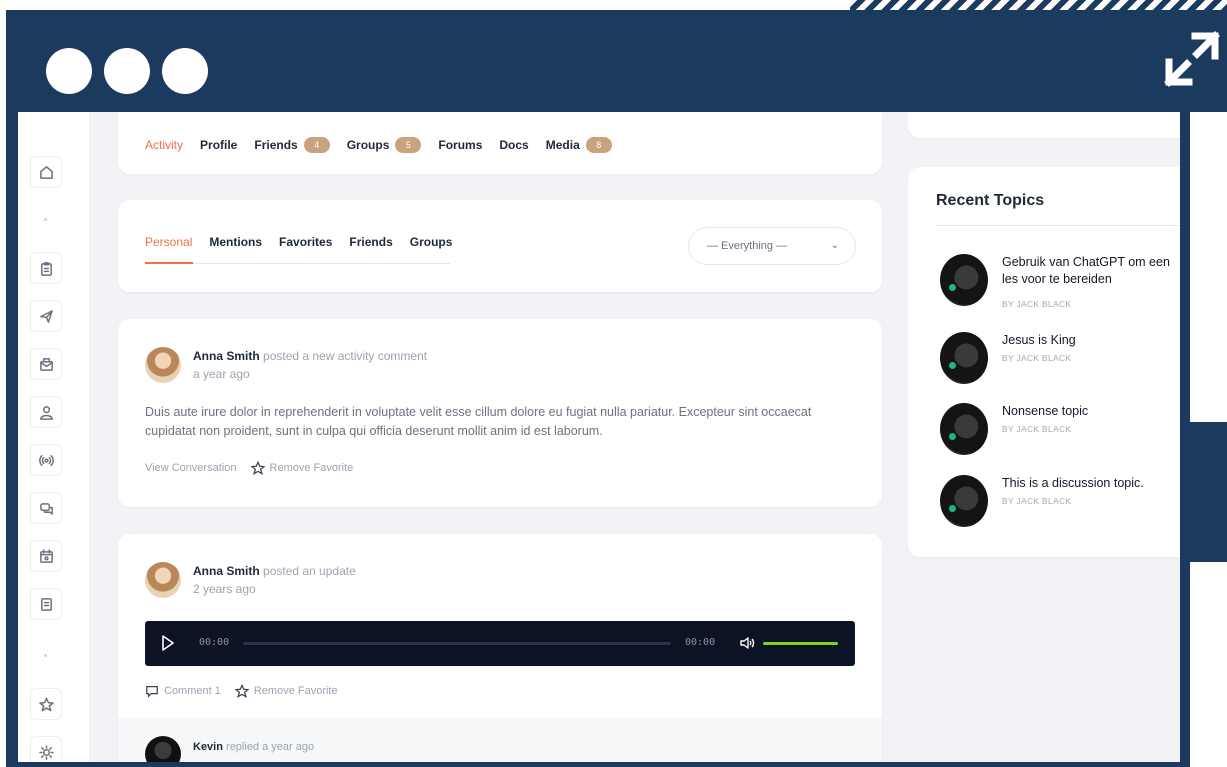 This screenshot has width=1227, height=767. I want to click on current-time: 00:00, so click(214, 642).